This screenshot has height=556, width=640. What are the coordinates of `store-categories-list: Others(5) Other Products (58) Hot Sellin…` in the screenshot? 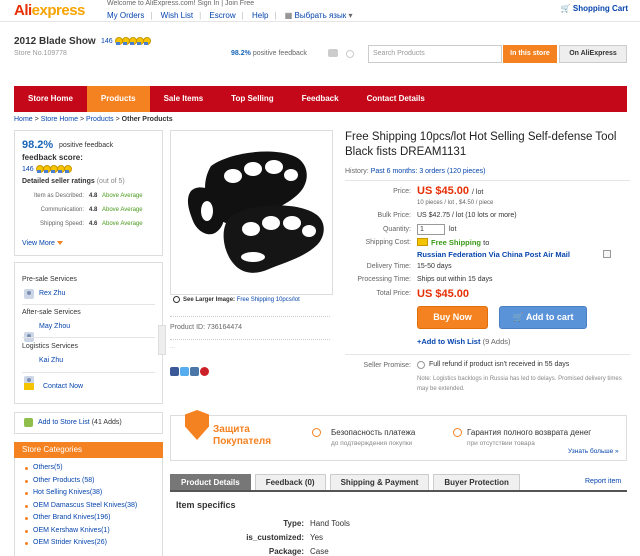 It's located at (88, 507).